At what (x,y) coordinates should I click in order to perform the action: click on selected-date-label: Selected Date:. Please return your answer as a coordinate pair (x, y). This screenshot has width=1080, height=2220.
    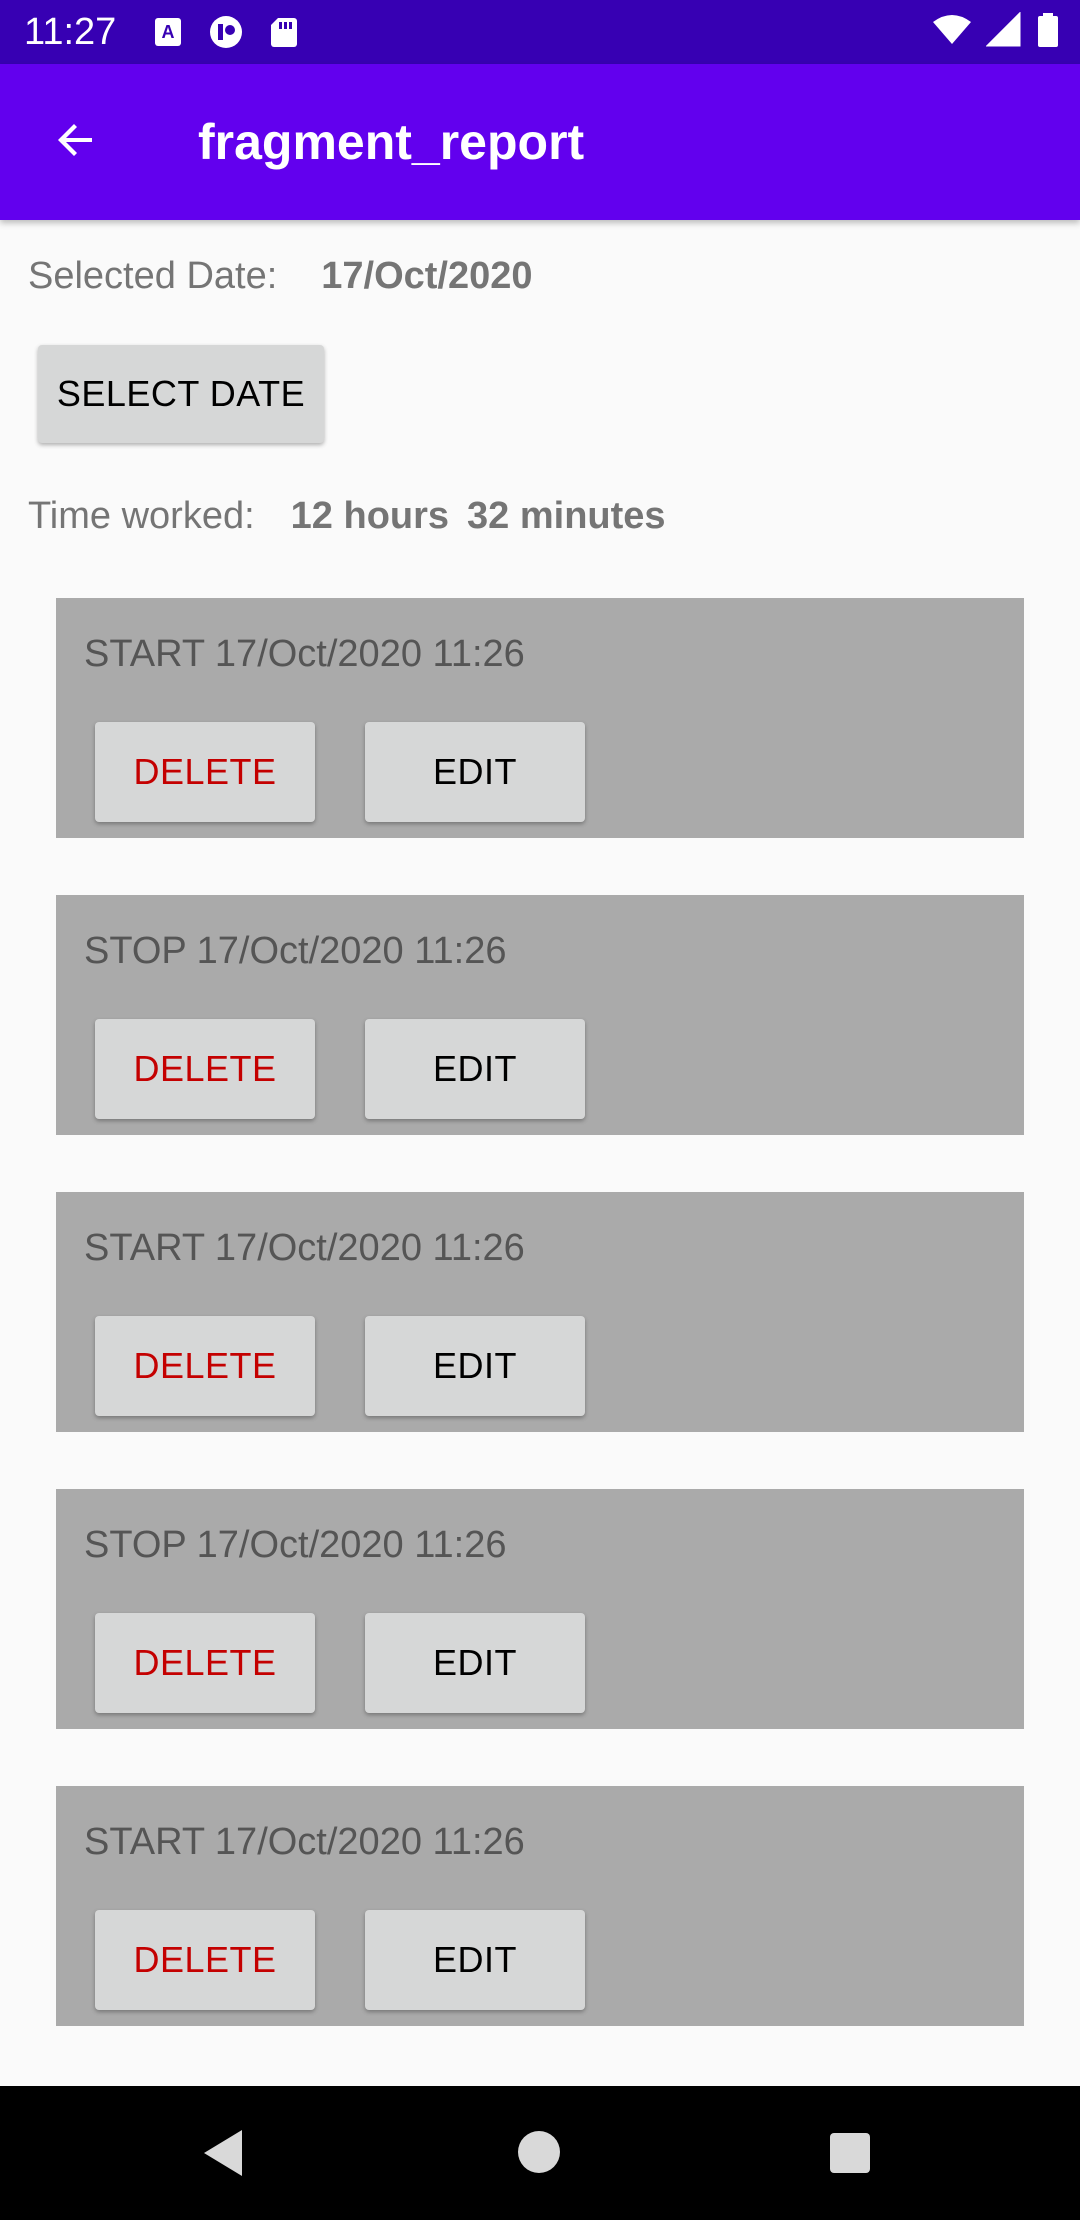
    Looking at the image, I should click on (153, 276).